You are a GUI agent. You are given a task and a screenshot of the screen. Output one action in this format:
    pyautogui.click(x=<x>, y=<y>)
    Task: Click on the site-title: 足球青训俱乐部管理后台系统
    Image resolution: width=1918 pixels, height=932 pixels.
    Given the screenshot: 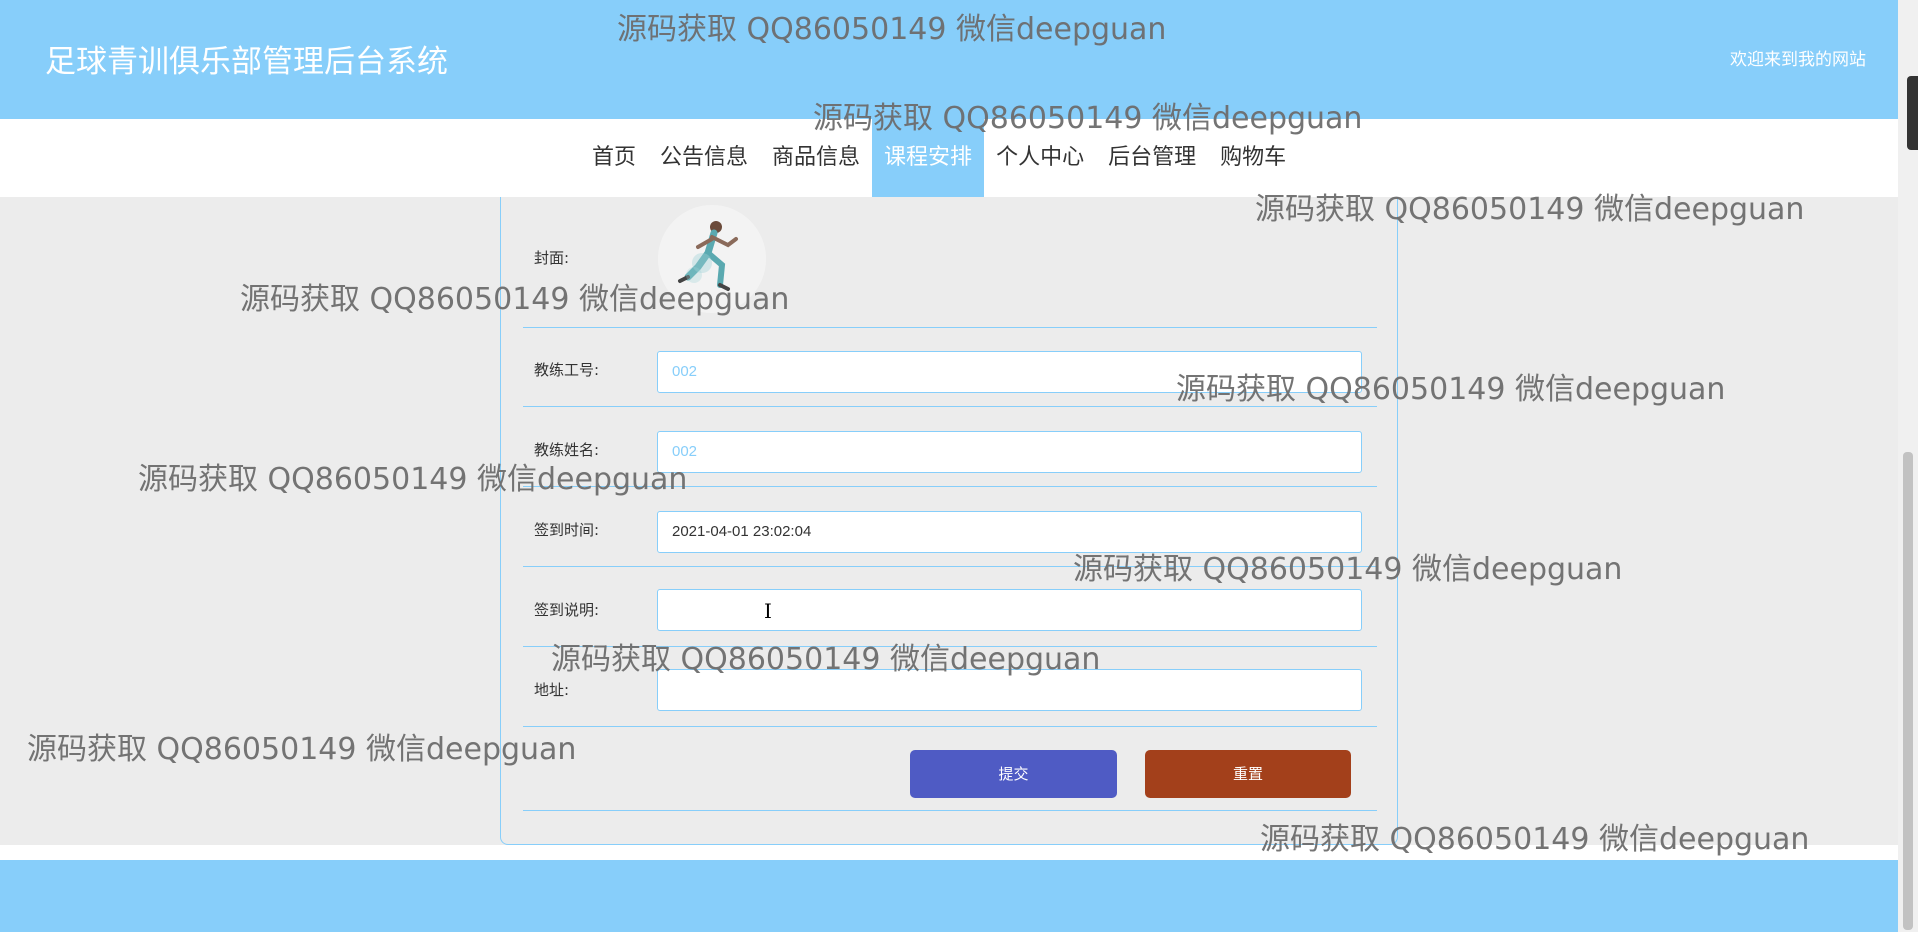 What is the action you would take?
    pyautogui.click(x=246, y=62)
    